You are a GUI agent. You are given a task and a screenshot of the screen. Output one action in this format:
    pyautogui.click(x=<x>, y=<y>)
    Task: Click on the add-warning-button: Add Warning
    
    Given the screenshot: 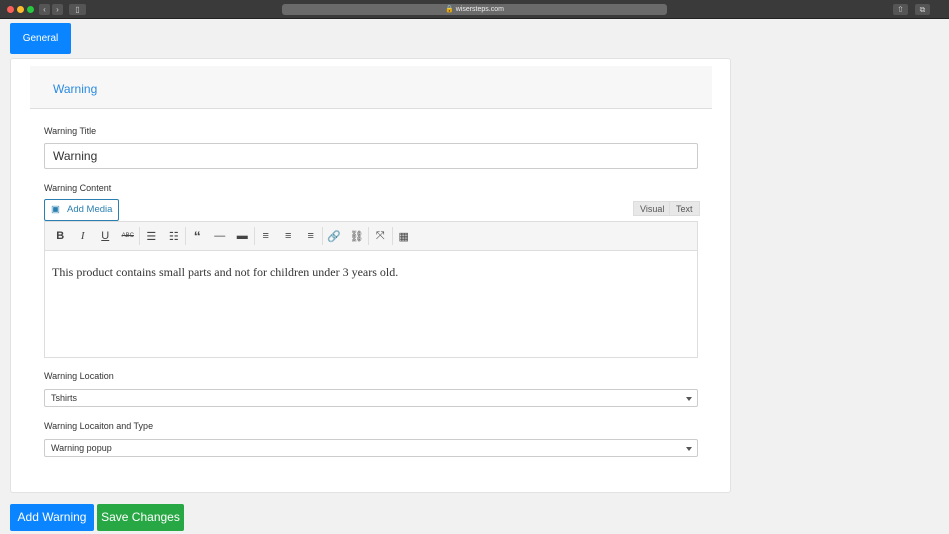 What is the action you would take?
    pyautogui.click(x=52, y=517)
    